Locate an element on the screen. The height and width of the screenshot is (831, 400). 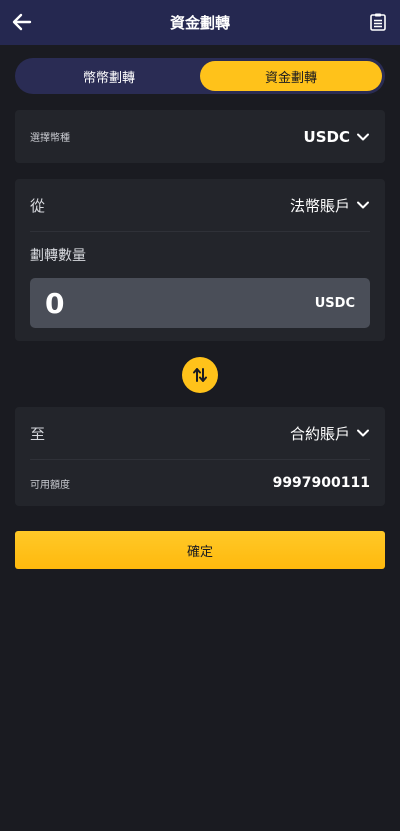
from-account-dropdown: 法幣賬戶 is located at coordinates (330, 205).